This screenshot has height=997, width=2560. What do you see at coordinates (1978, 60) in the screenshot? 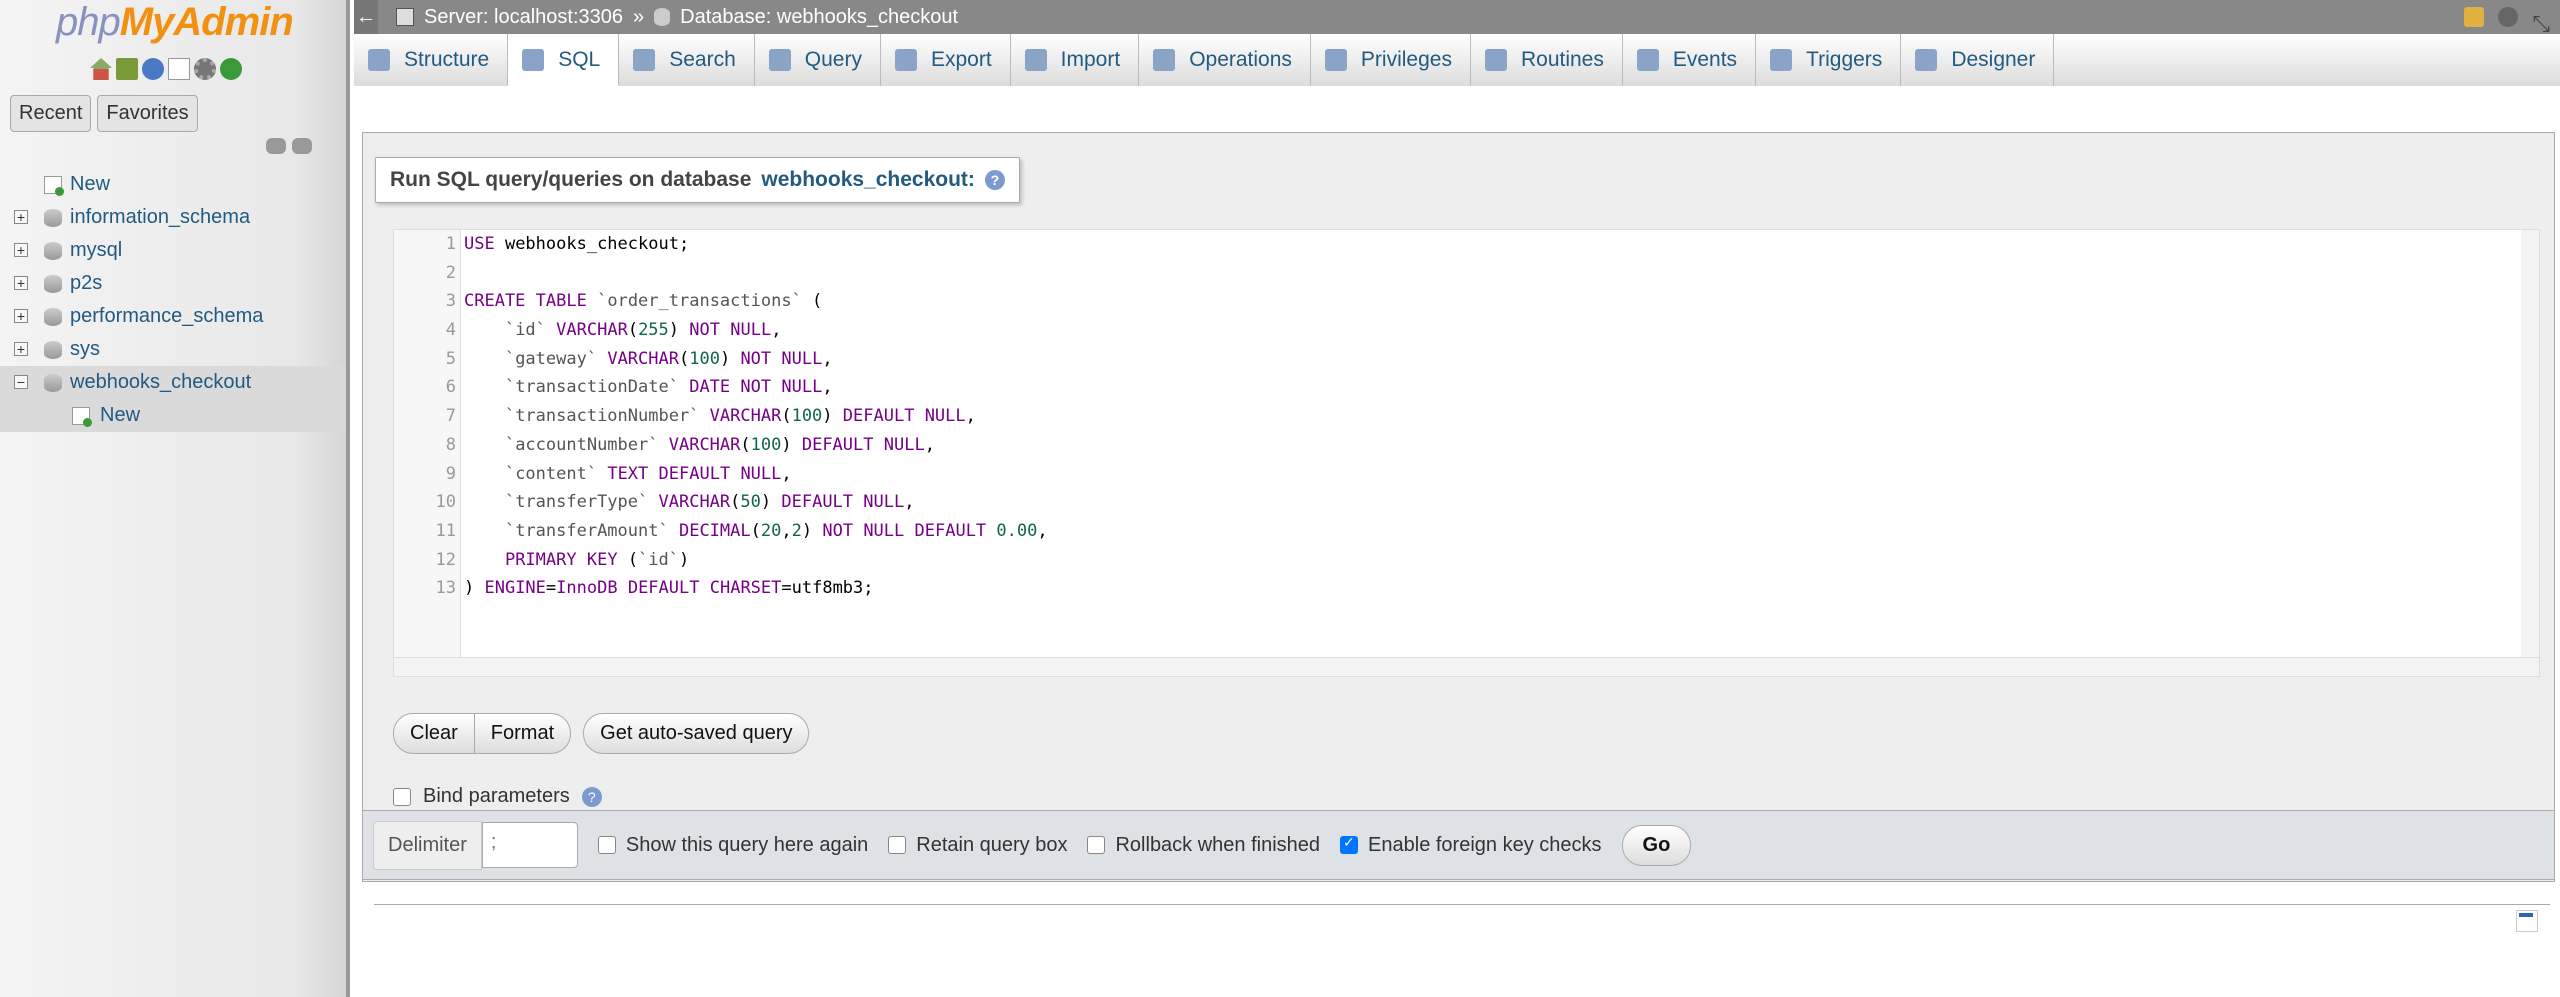
I see `tab-designer: Designer` at bounding box center [1978, 60].